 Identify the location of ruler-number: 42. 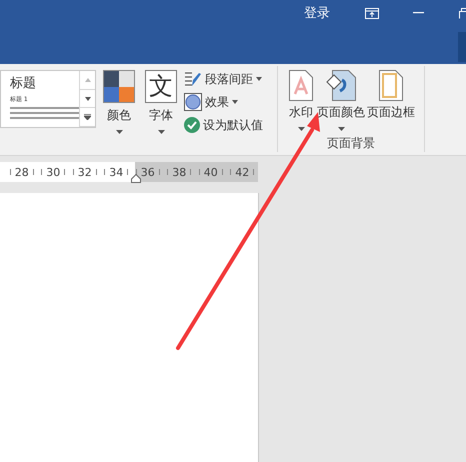
(242, 172).